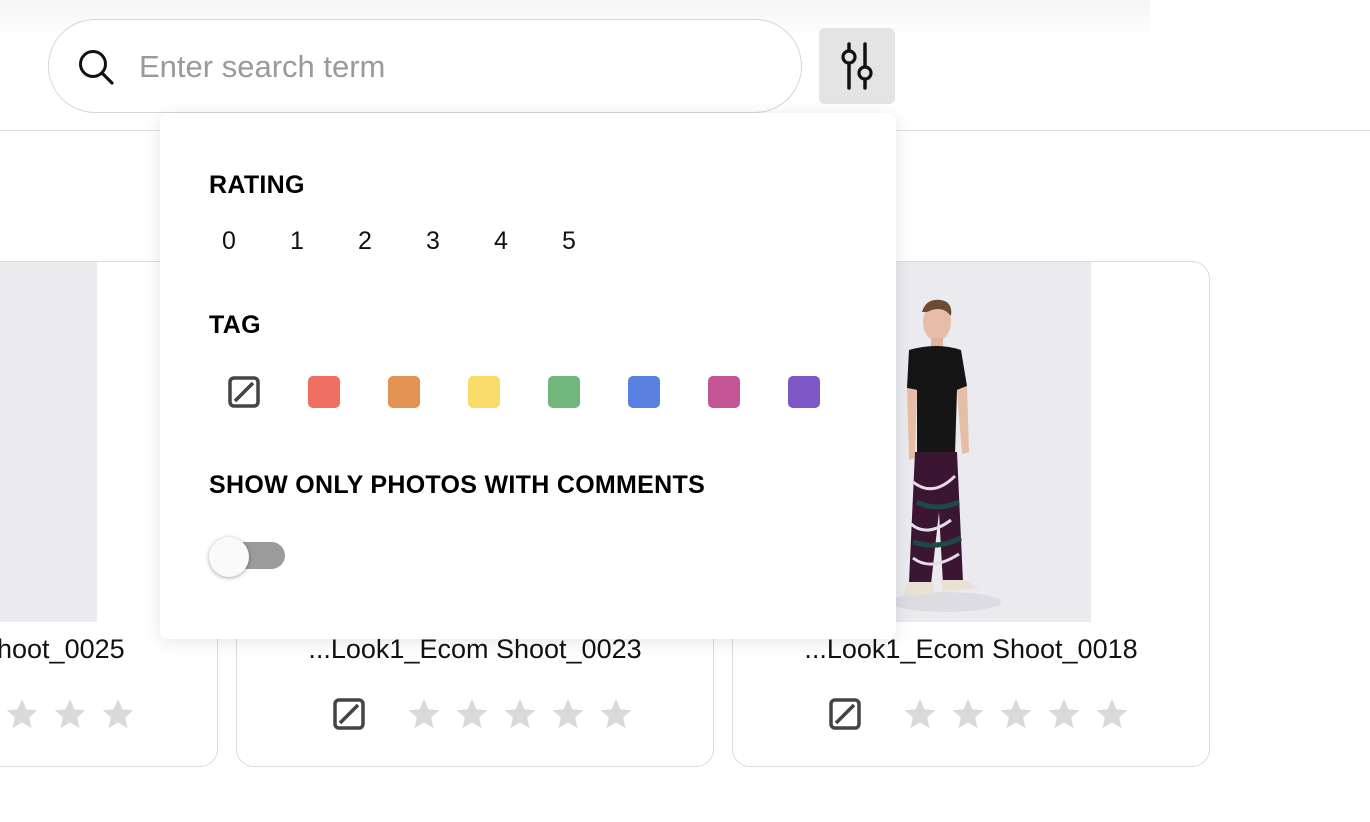 Image resolution: width=1370 pixels, height=822 pixels. What do you see at coordinates (804, 392) in the screenshot?
I see `tag-swatch-purple` at bounding box center [804, 392].